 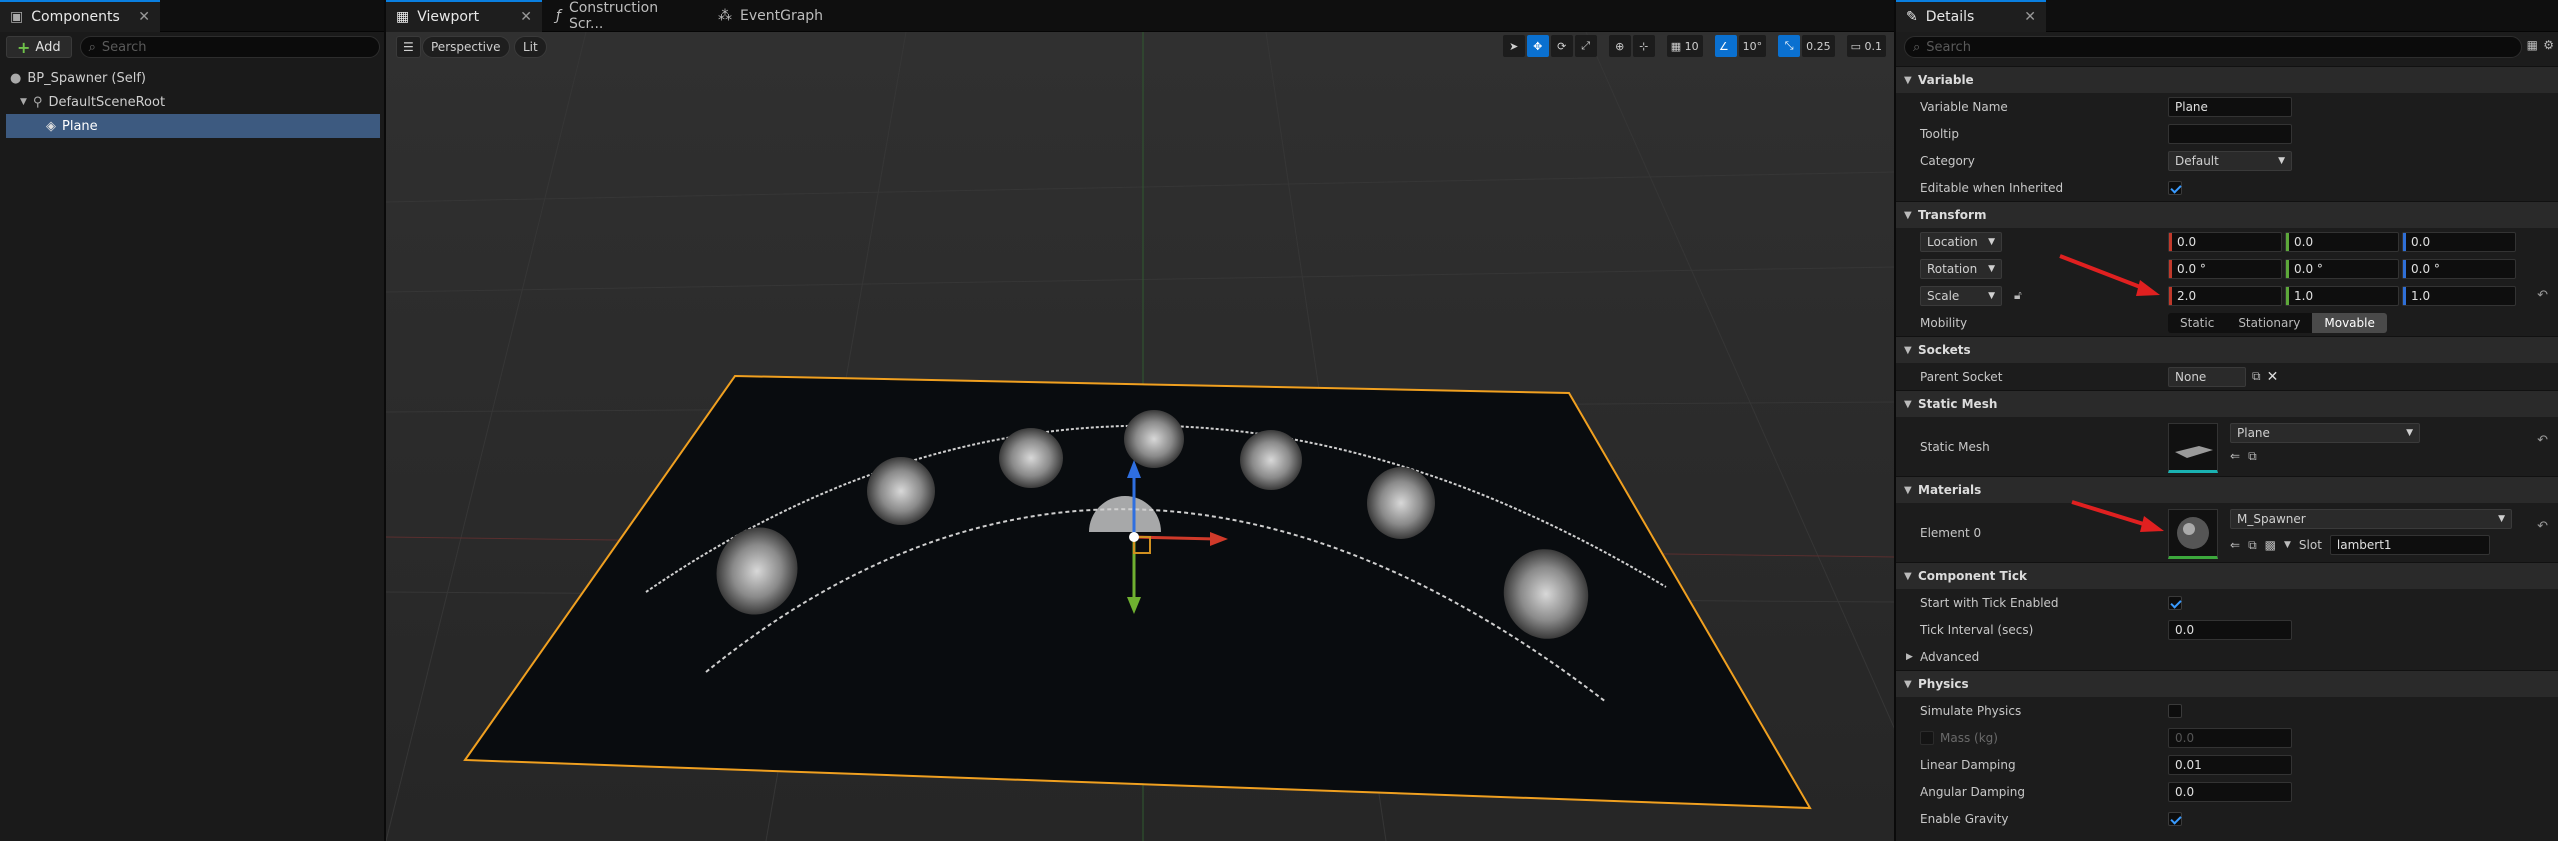 What do you see at coordinates (1676, 46) in the screenshot?
I see `grid-icon: ▦` at bounding box center [1676, 46].